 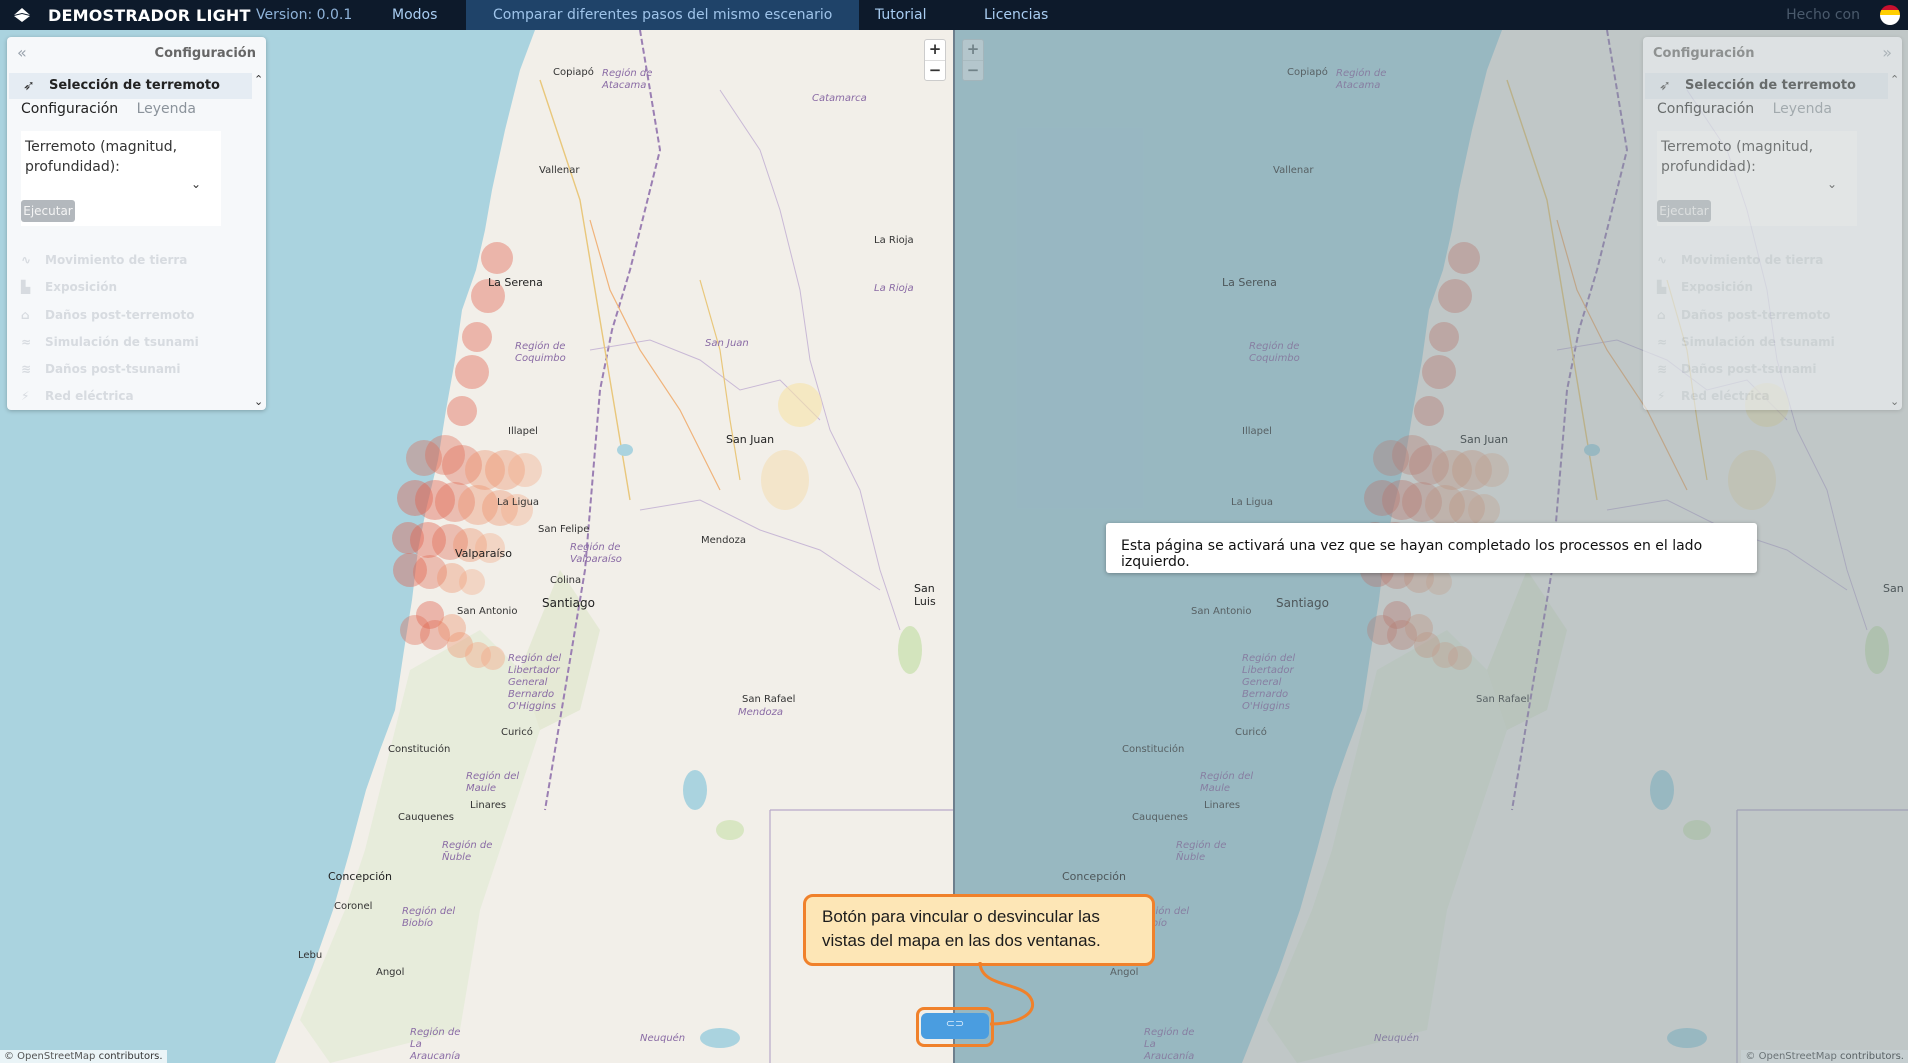 I want to click on label-angol: Angol, so click(x=390, y=972).